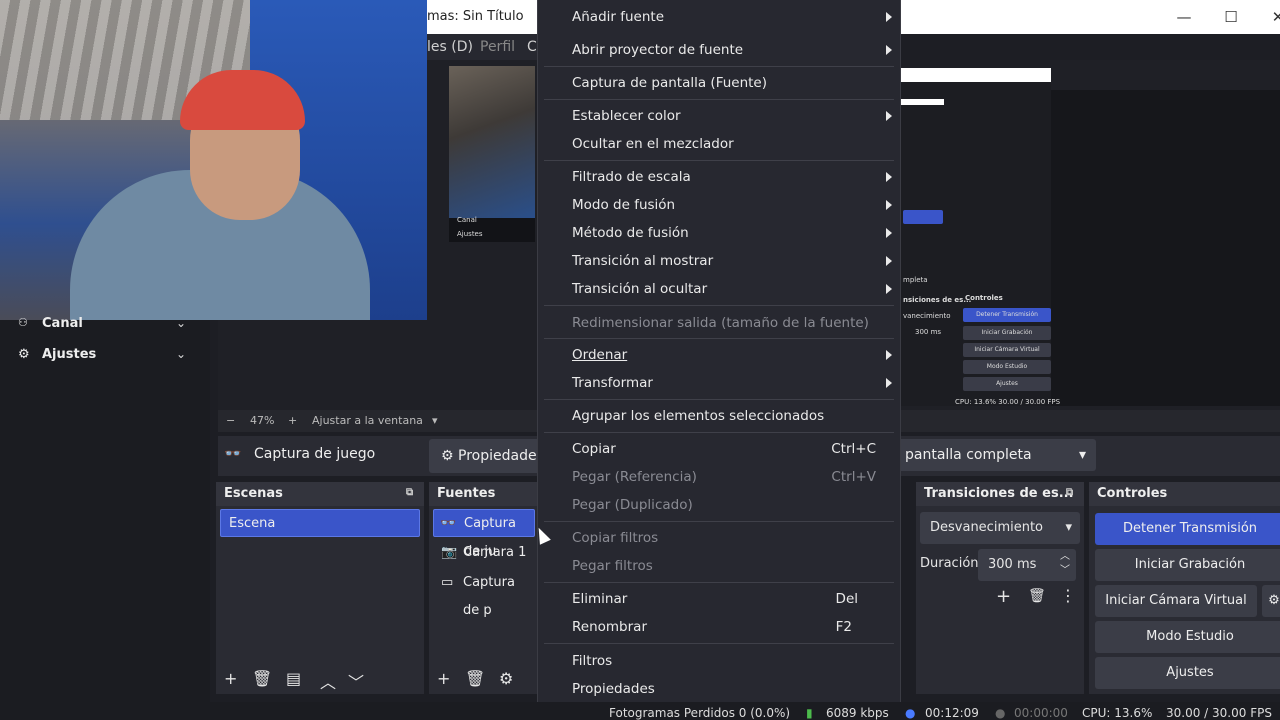 This screenshot has height=720, width=1280. Describe the element at coordinates (928, 332) in the screenshot. I see `nested-duracion: 300 ms` at that location.